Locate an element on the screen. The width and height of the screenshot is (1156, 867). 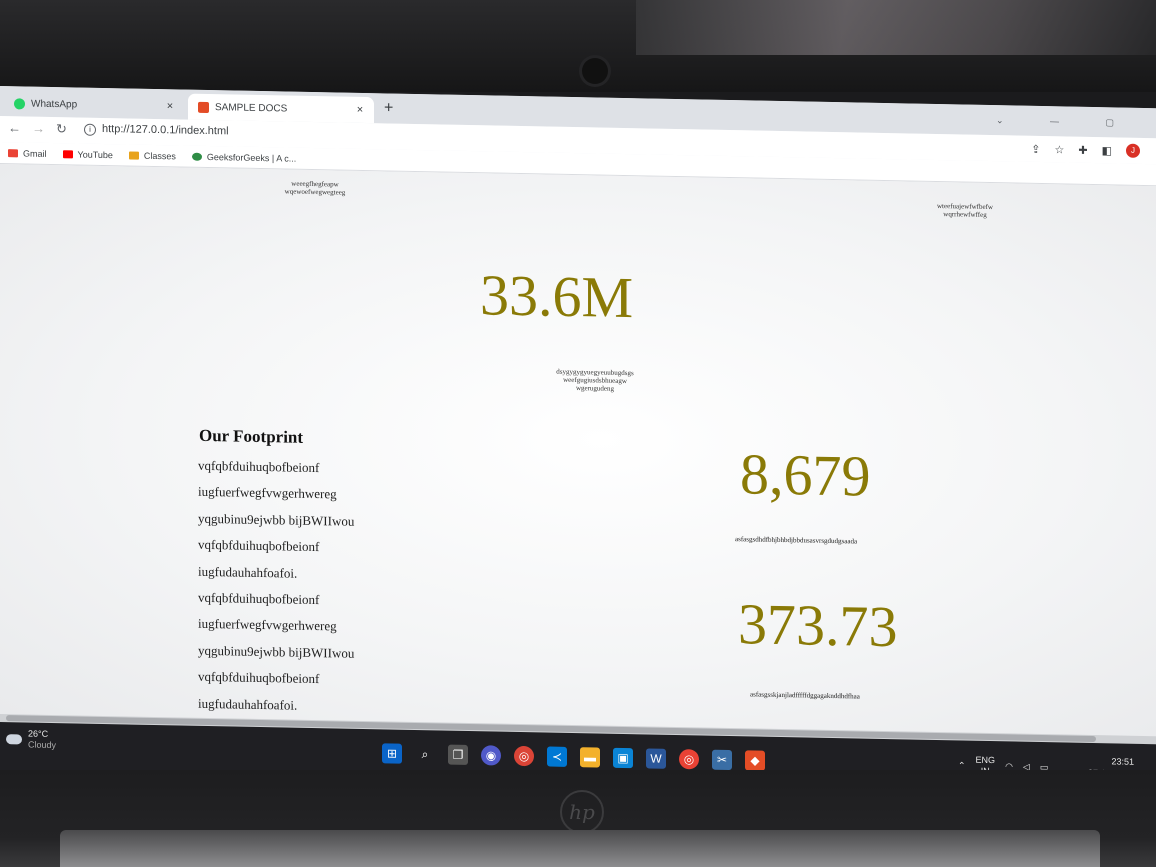
weather-condition: Cloudy is located at coordinates (42, 745).